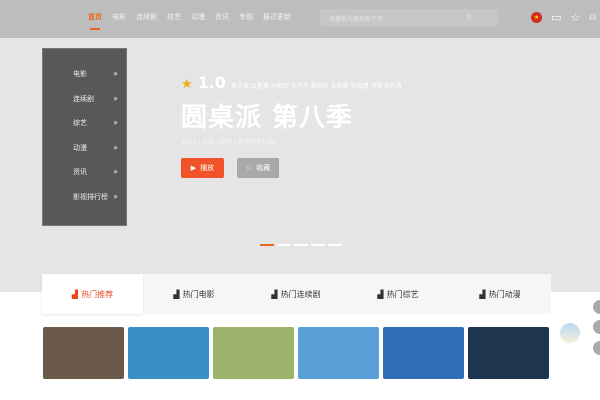 This screenshot has width=600, height=400. What do you see at coordinates (90, 196) in the screenshot?
I see `sidebar-item-label: 影视排行榜` at bounding box center [90, 196].